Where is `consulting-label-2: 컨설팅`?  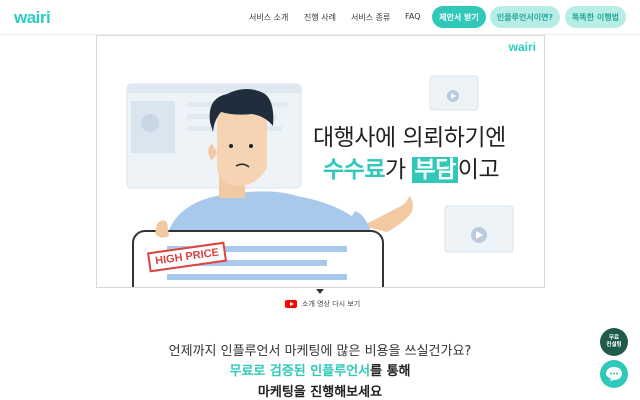
consulting-label-2: 컨설팅 is located at coordinates (614, 345).